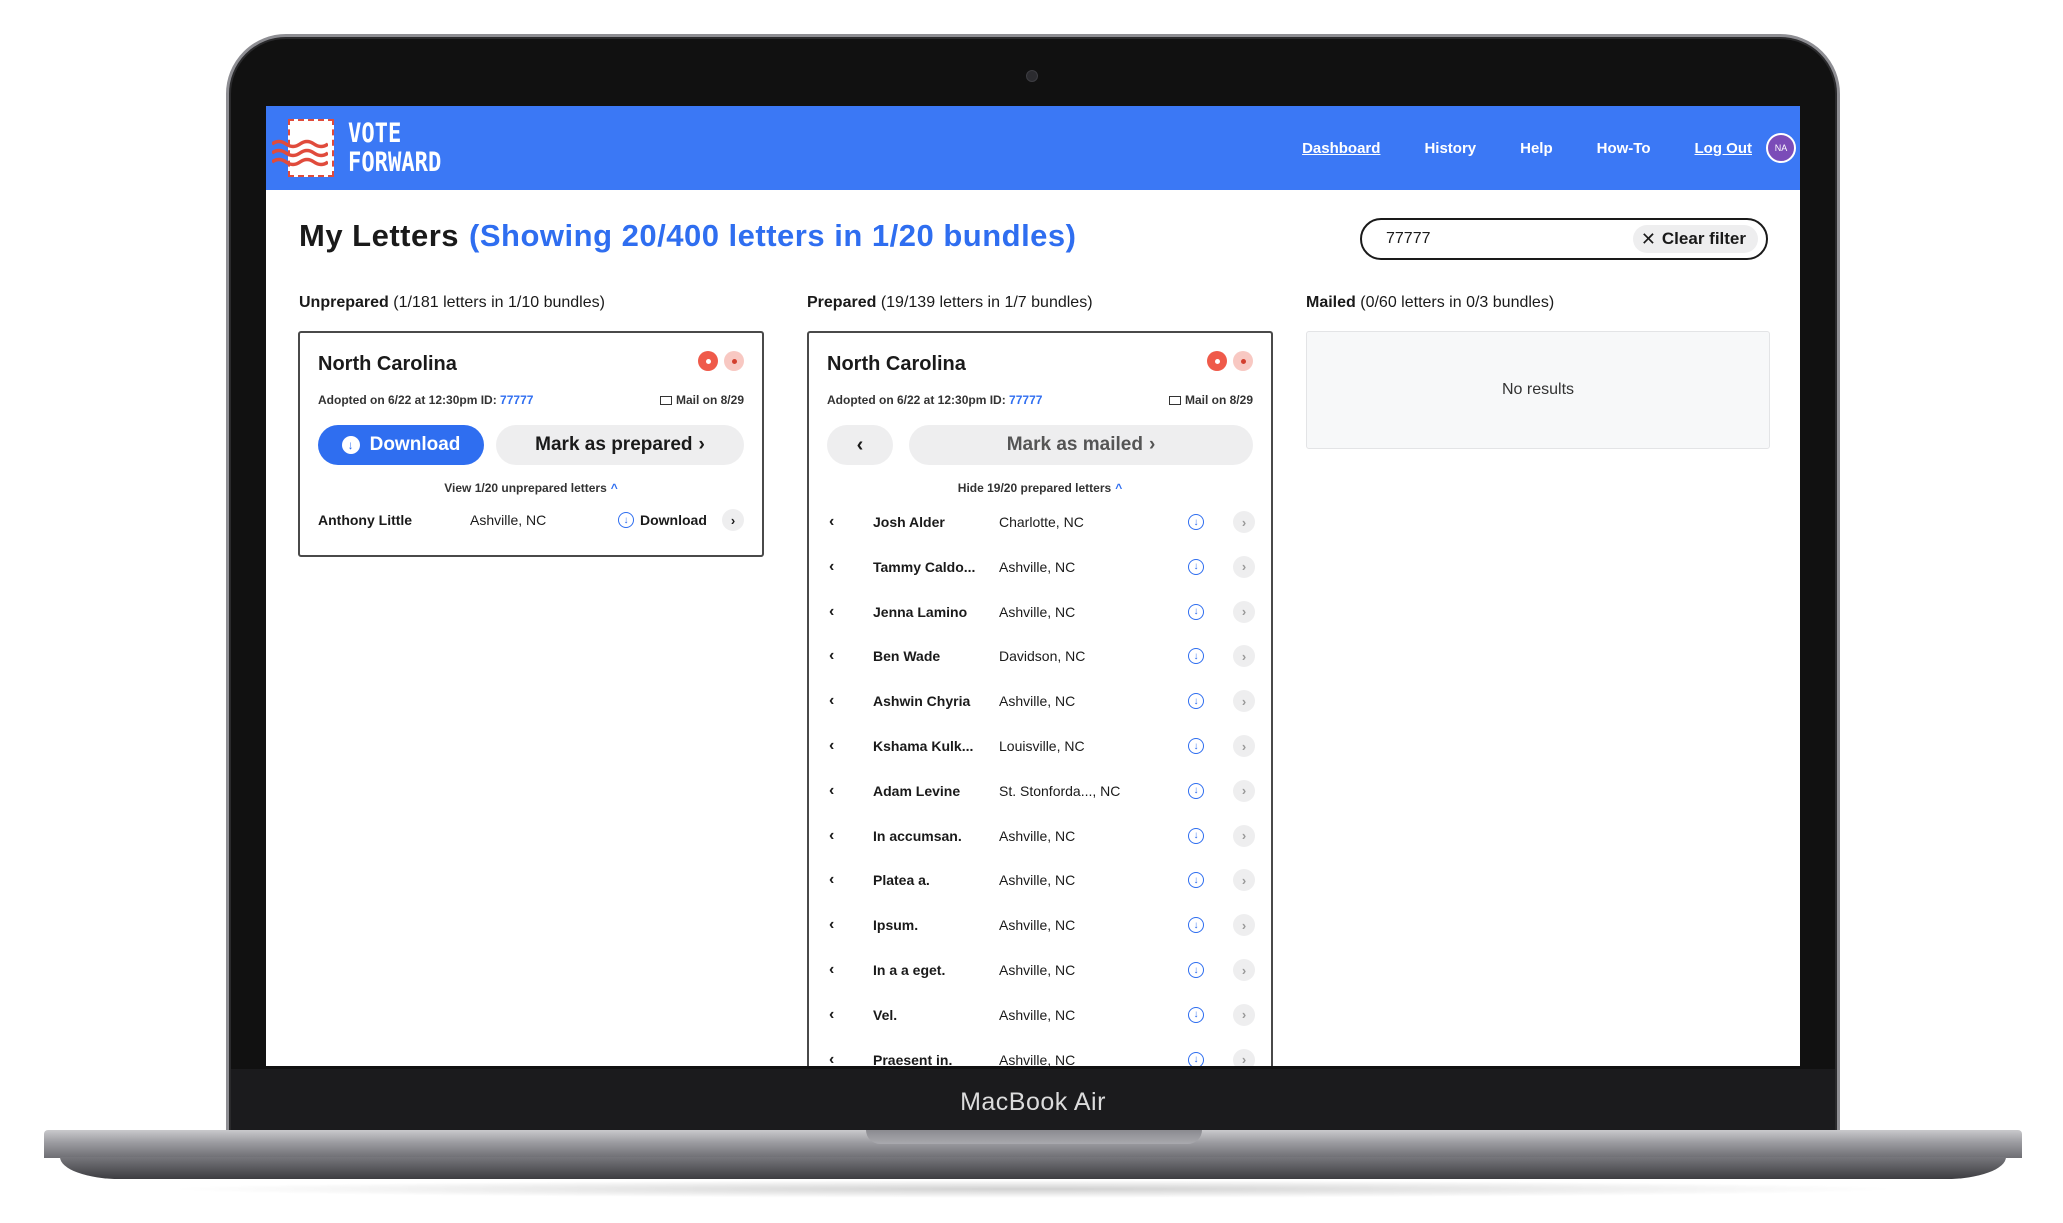  What do you see at coordinates (1538, 390) in the screenshot?
I see `mailed-empty-state: No results` at bounding box center [1538, 390].